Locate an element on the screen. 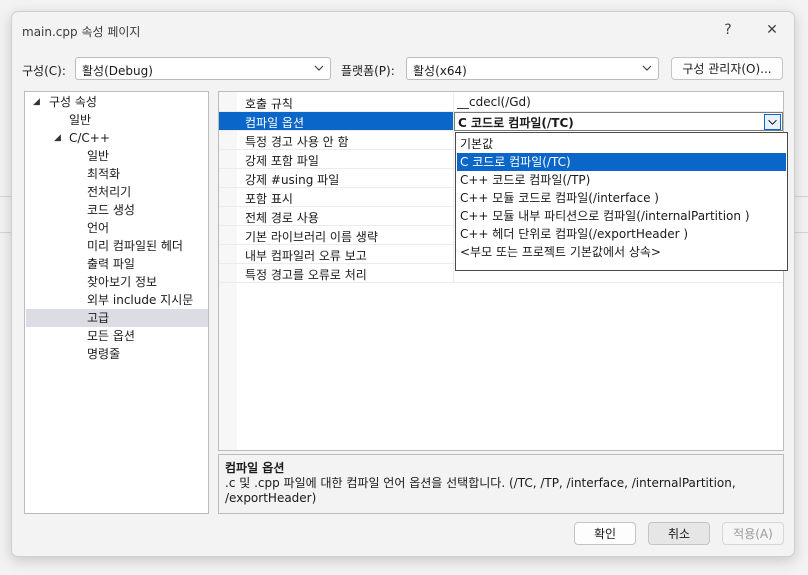 The image size is (808, 575). ok-button: 확인 is located at coordinates (605, 533).